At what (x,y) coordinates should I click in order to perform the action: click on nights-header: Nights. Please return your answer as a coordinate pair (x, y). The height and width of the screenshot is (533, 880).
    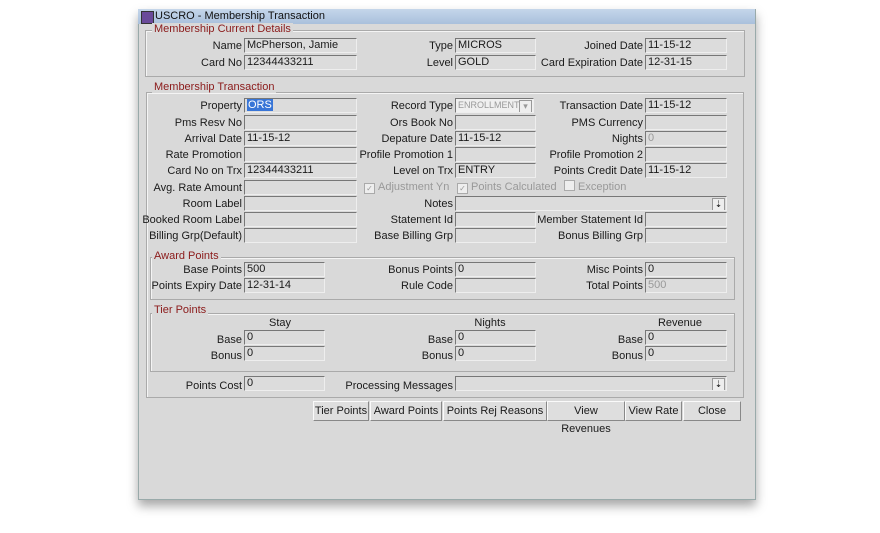
    Looking at the image, I should click on (490, 323).